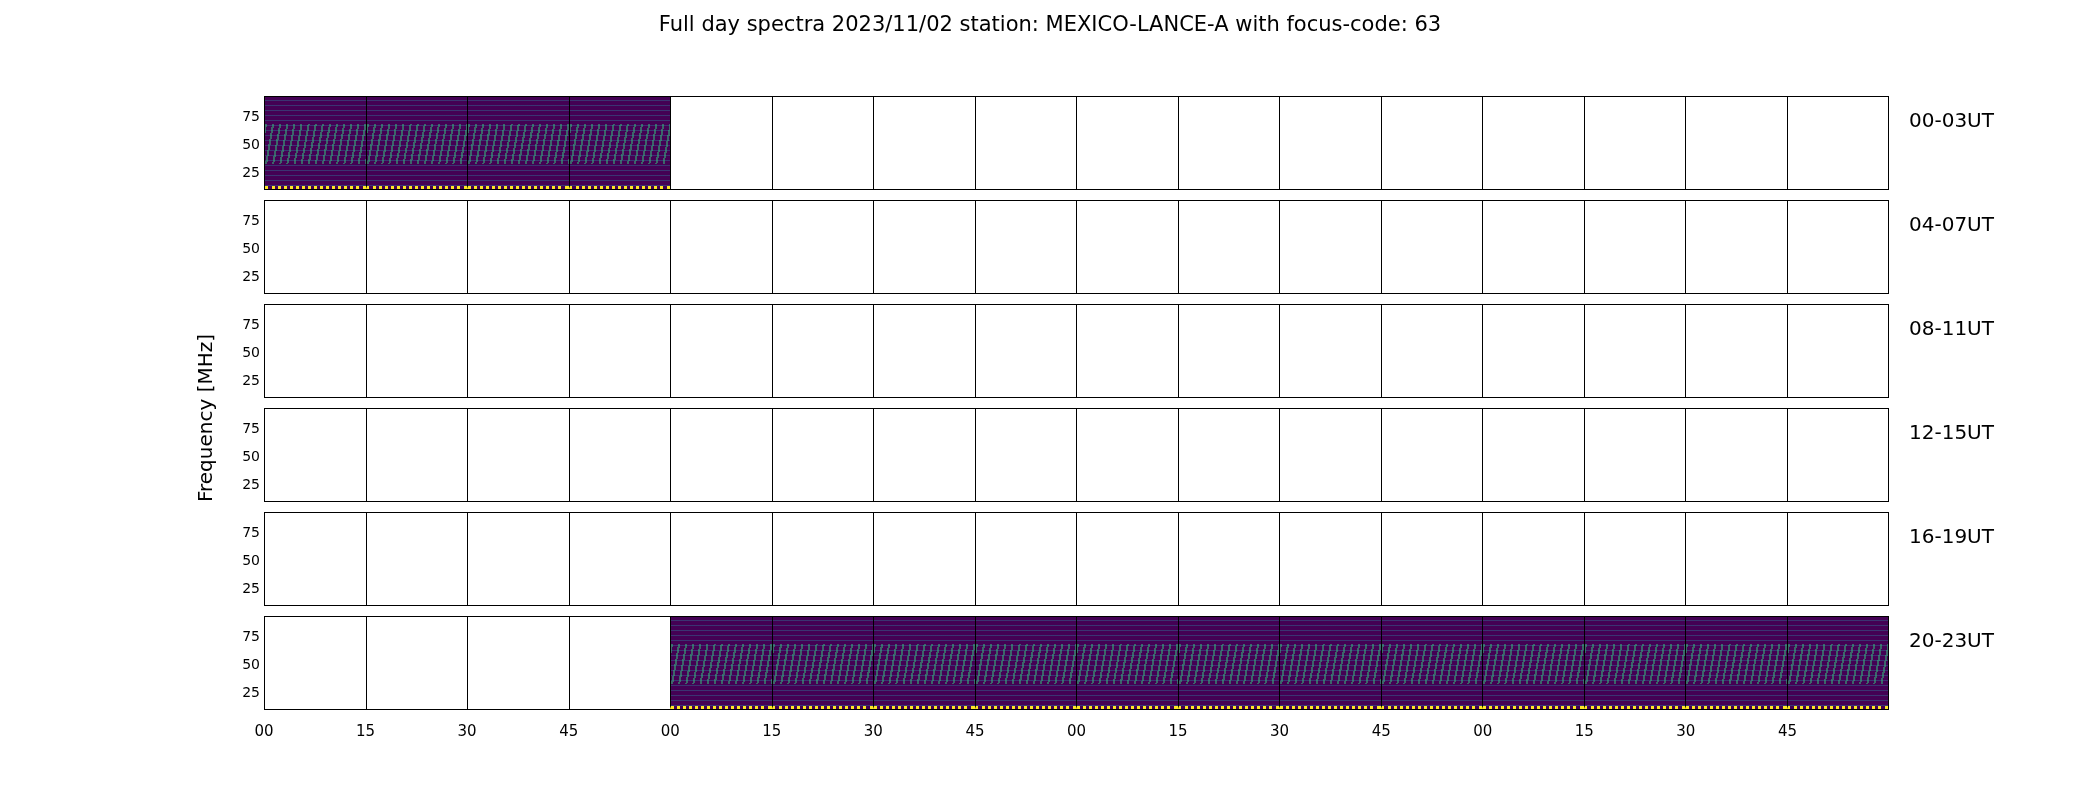  What do you see at coordinates (1951, 120) in the screenshot?
I see `time-range-label: 00-03UT` at bounding box center [1951, 120].